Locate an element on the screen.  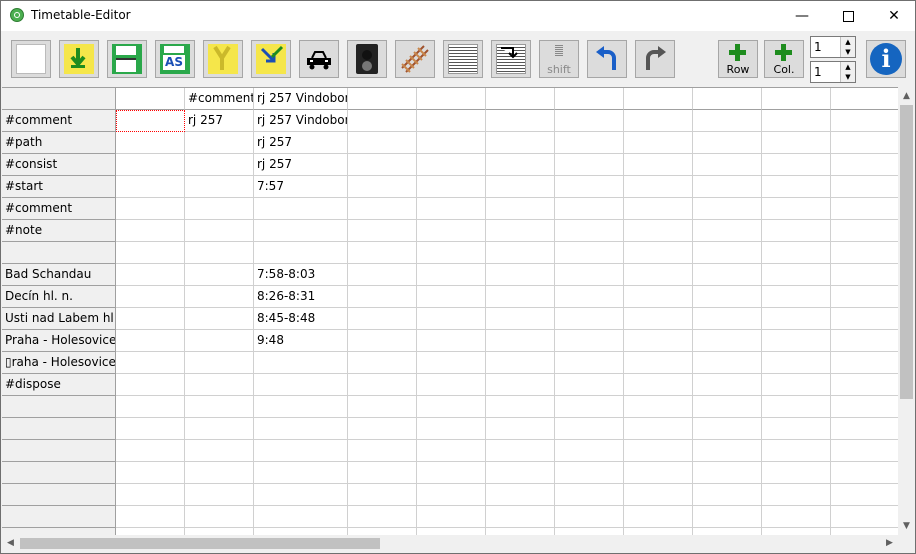
scroll-right-icon: ▶ is located at coordinates (889, 543).